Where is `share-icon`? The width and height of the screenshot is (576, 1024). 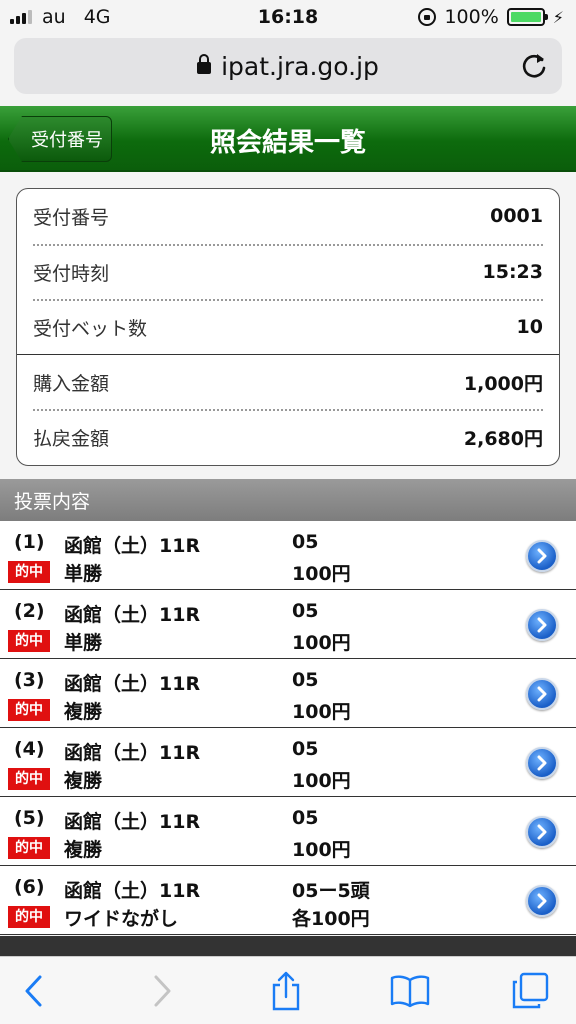
share-icon is located at coordinates (286, 991).